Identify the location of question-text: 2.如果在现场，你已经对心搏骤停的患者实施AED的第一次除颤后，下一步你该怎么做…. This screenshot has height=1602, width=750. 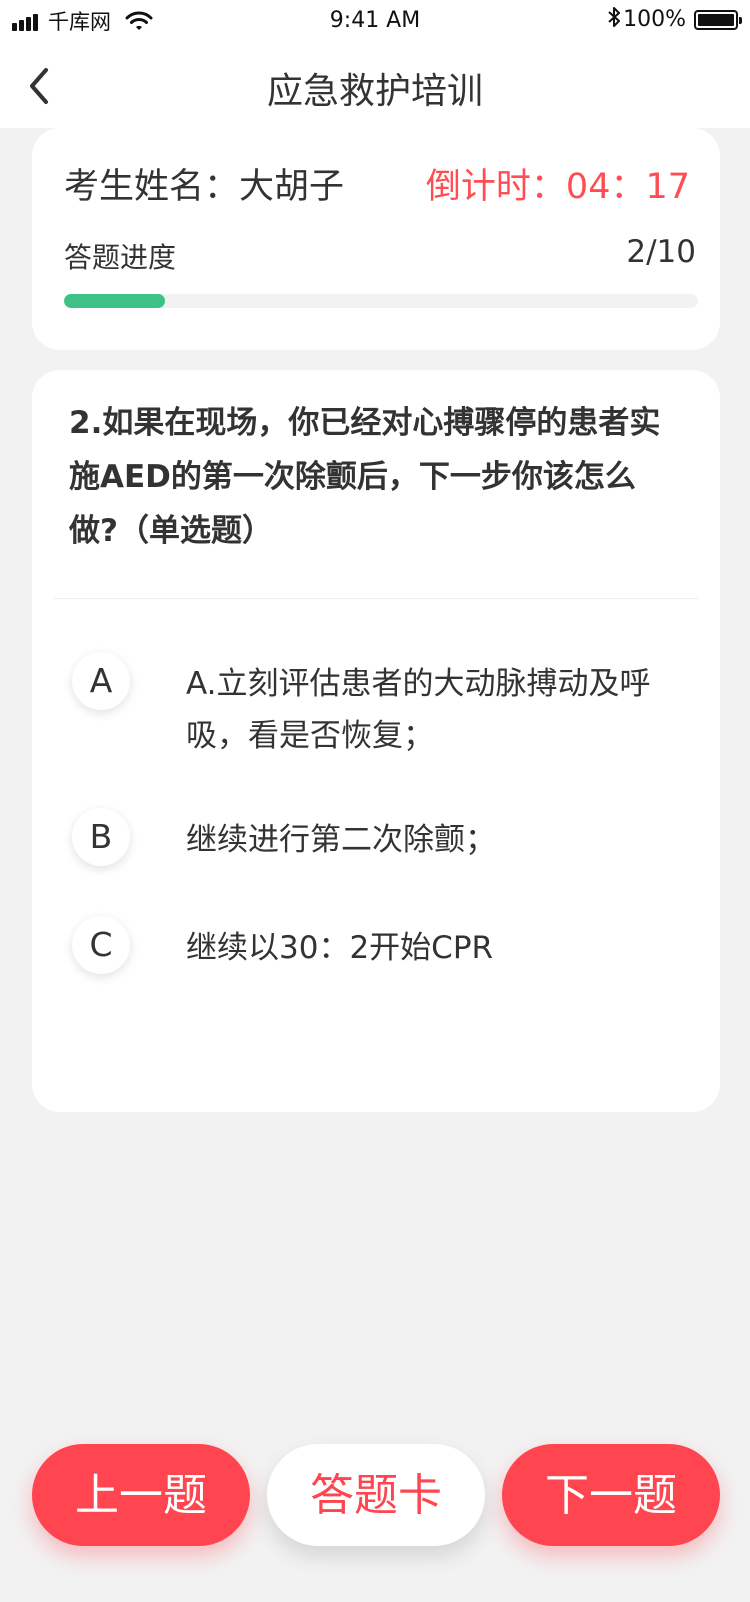
(365, 477).